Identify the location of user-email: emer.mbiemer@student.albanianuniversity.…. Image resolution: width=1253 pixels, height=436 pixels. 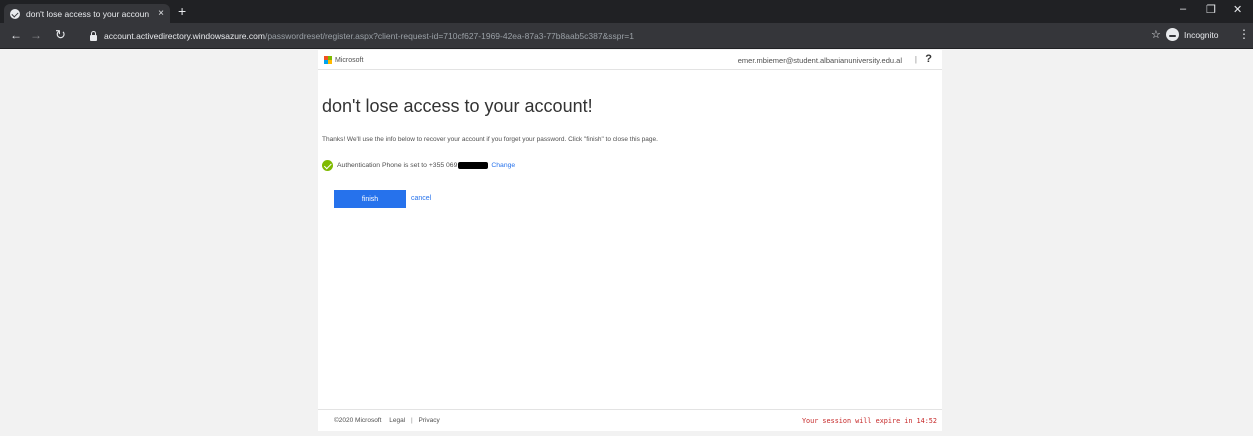
(820, 60).